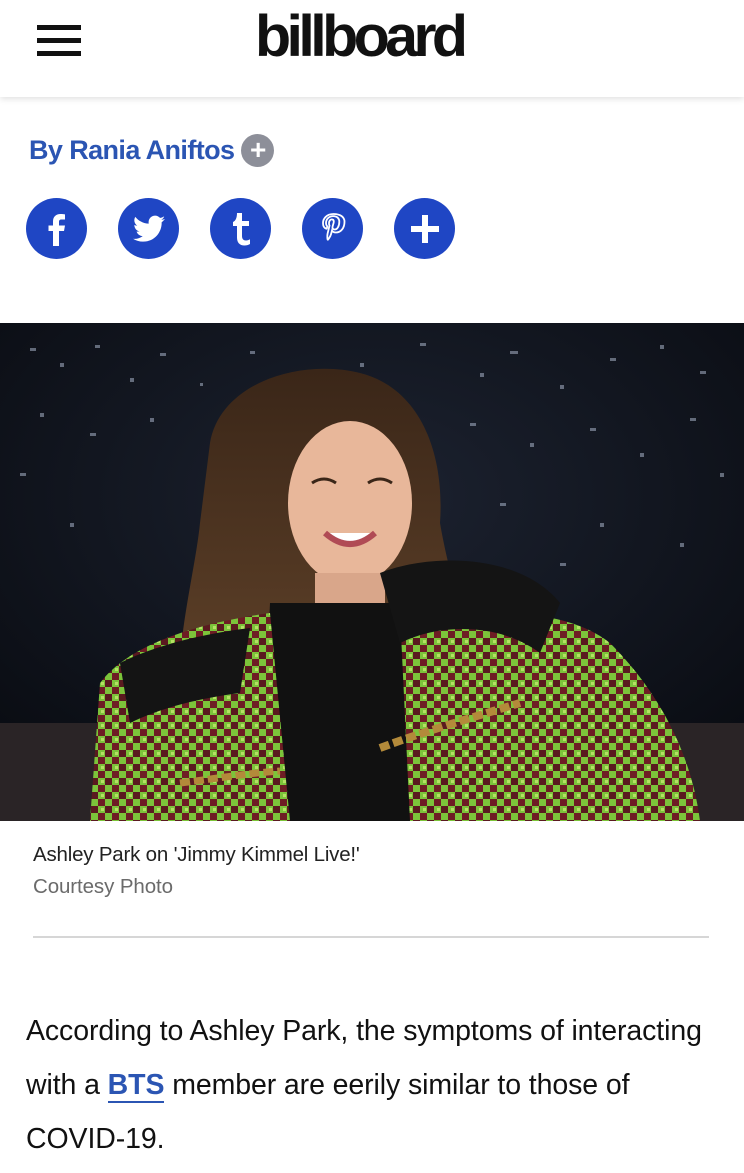  I want to click on photo-caption: Ashley Park on 'Jimmy Kimmel Live!', so click(196, 854).